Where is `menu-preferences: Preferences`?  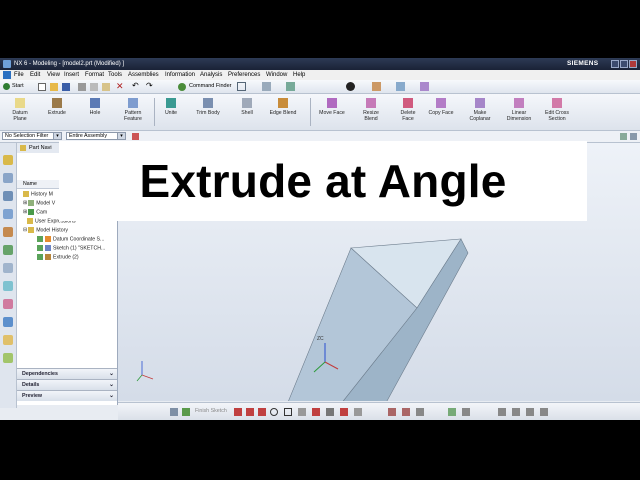
menu-preferences: Preferences is located at coordinates (244, 75).